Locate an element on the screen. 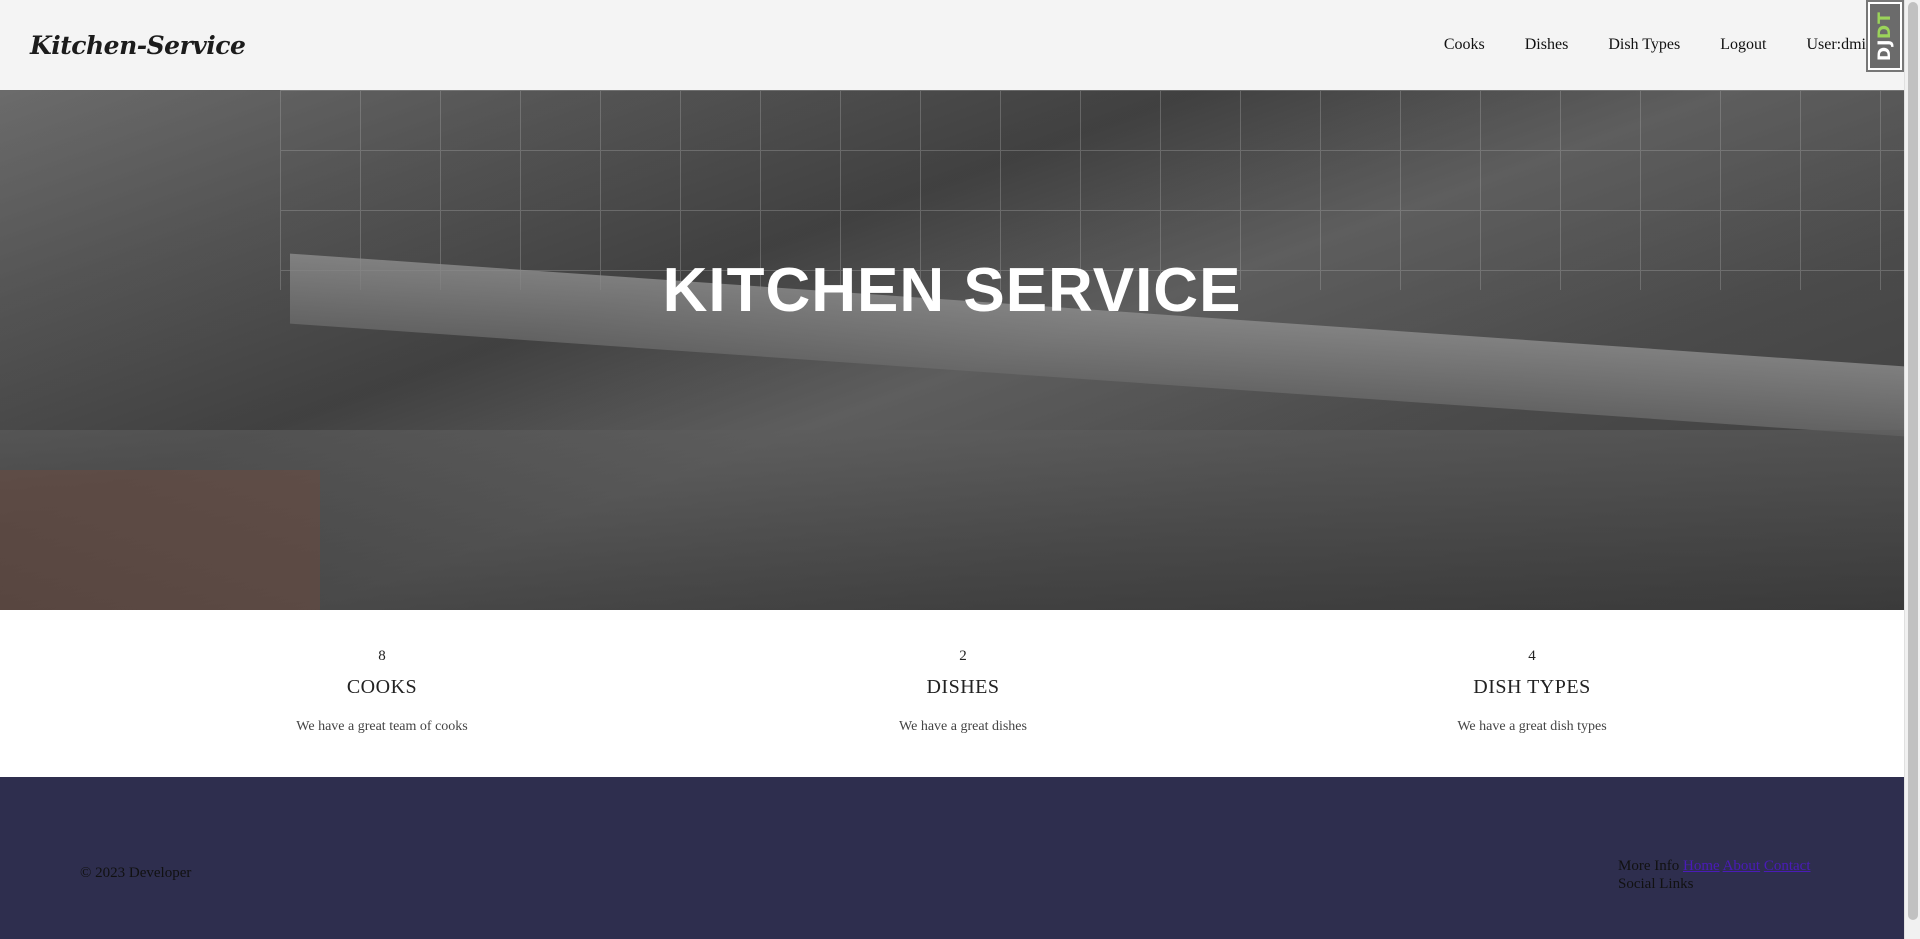 The height and width of the screenshot is (939, 1920). nav-link-logout: Logout is located at coordinates (1743, 45).